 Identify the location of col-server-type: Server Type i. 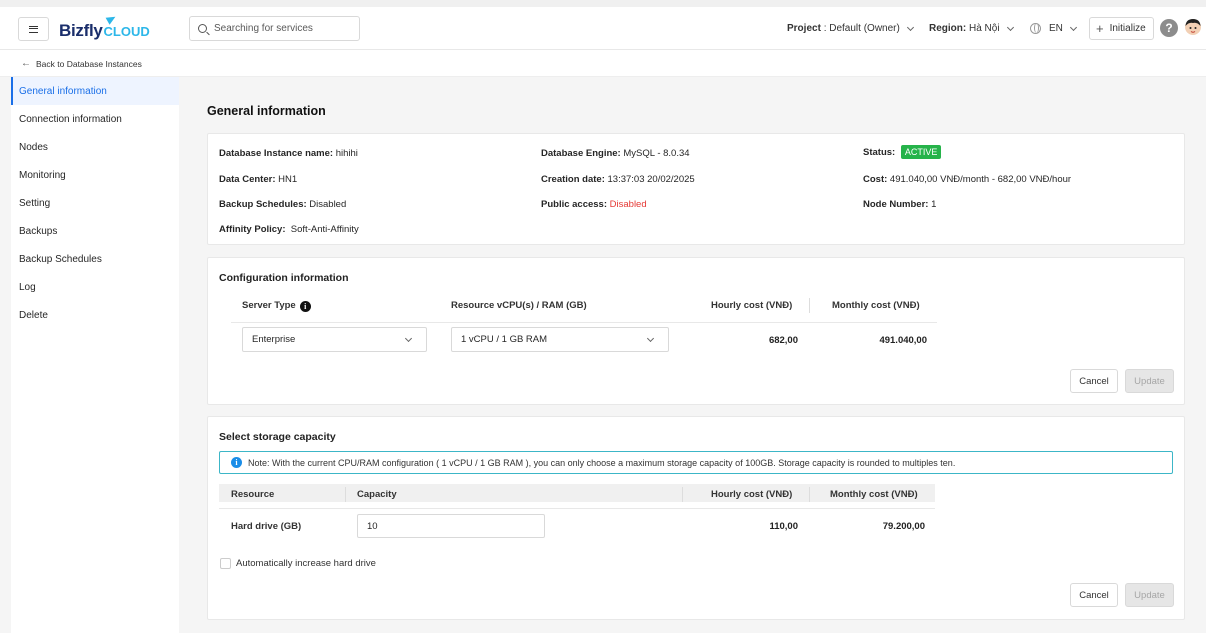
(276, 306).